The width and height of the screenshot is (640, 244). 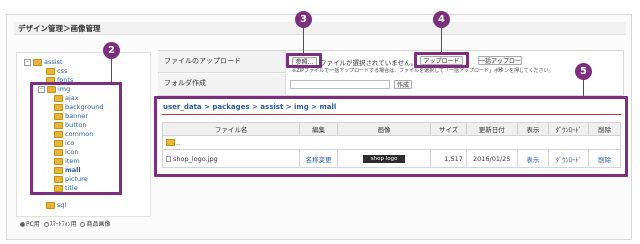 What do you see at coordinates (65, 223) in the screenshot?
I see `device-selector: PC用 ｽﾏｰﾄﾌｫﾝ用 商品画像` at bounding box center [65, 223].